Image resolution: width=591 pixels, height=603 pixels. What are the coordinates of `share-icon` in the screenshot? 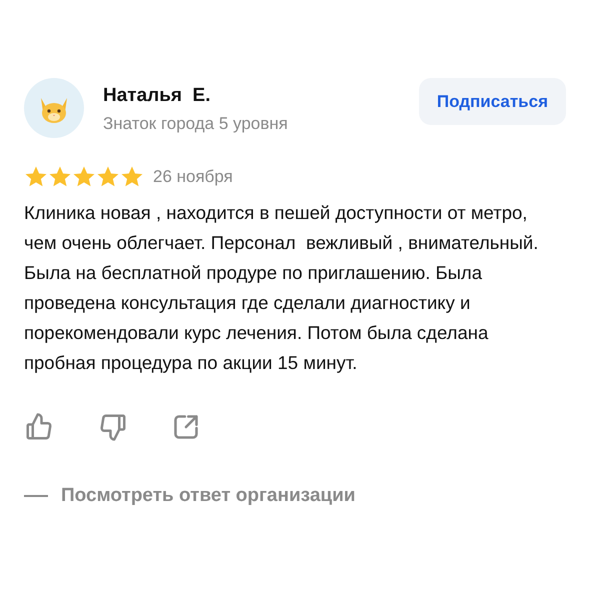 It's located at (186, 426).